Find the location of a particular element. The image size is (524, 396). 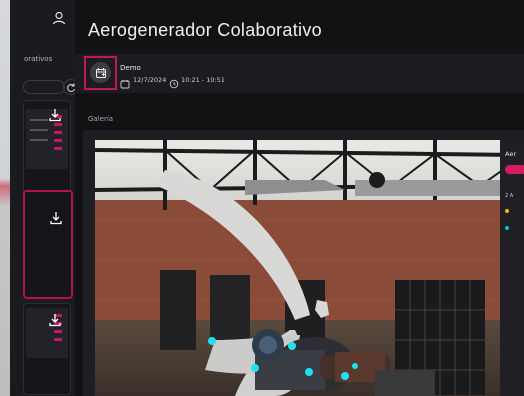

sidebar-search-input is located at coordinates (44, 87).